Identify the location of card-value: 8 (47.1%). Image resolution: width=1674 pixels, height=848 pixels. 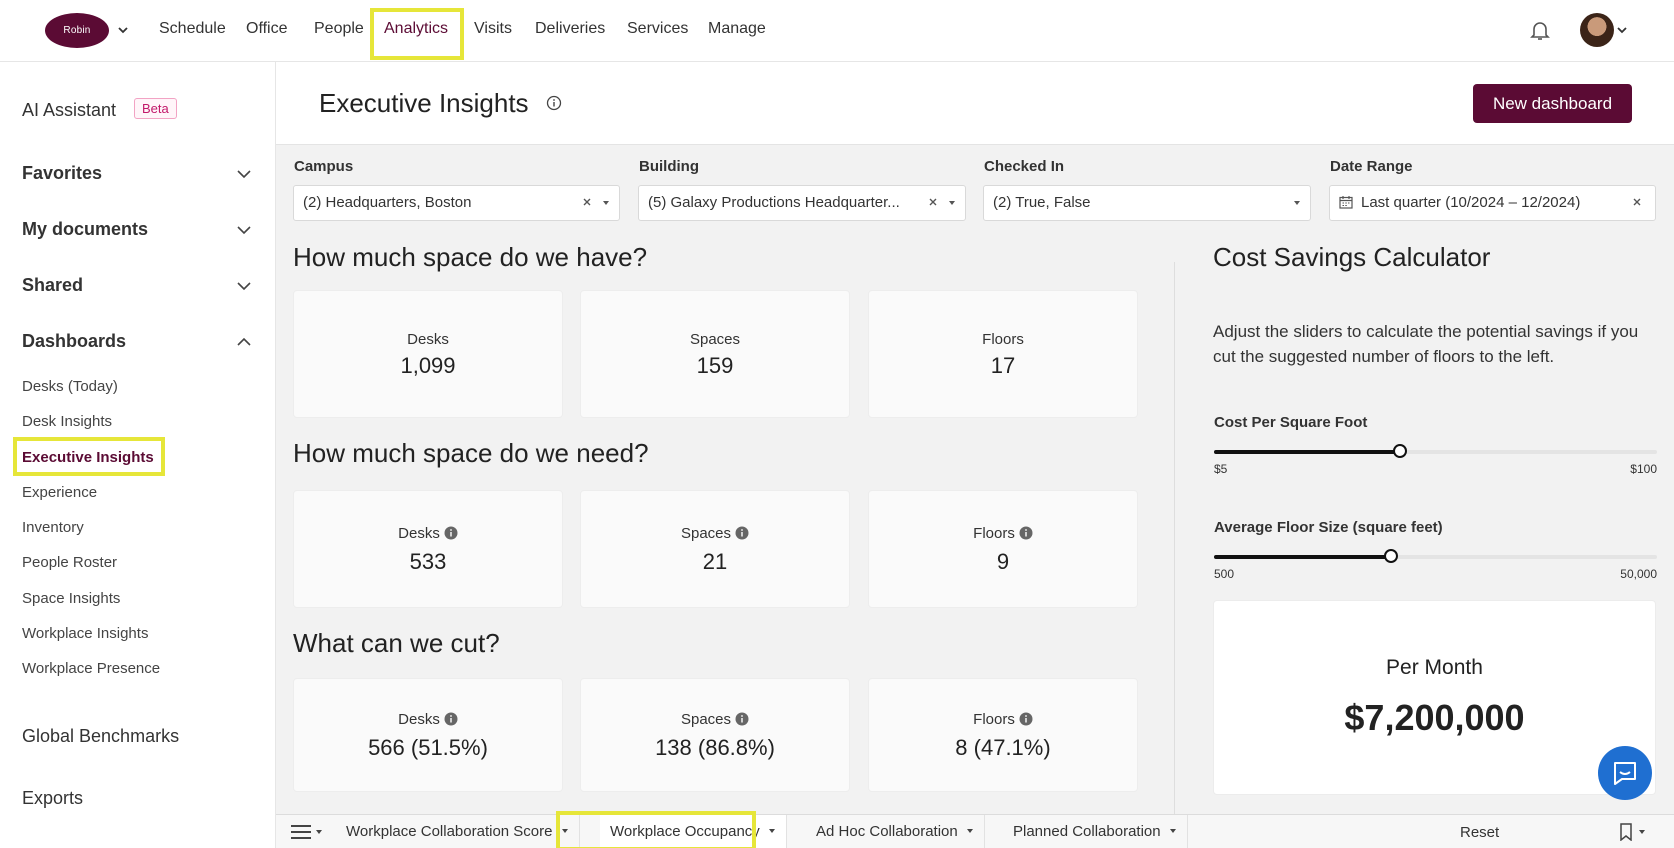
(1003, 747).